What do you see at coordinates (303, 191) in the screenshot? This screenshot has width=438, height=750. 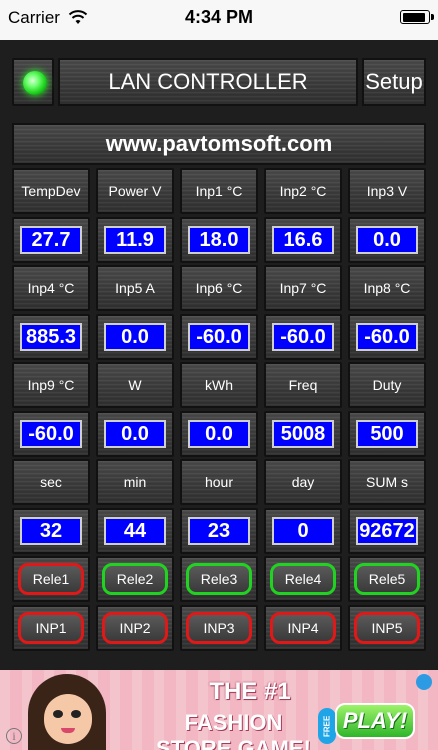 I see `label-inp2: Inp2 °C` at bounding box center [303, 191].